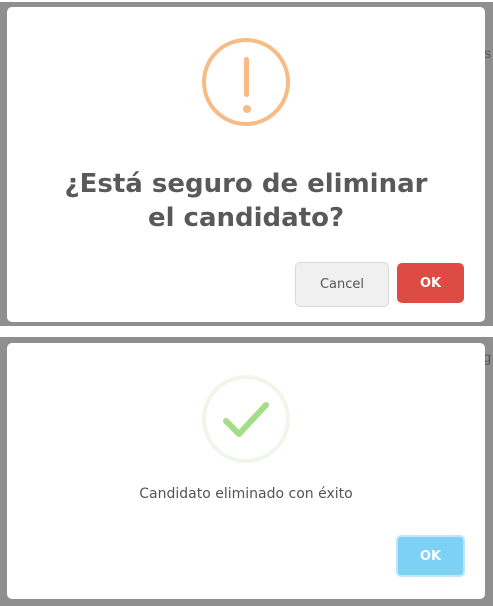  What do you see at coordinates (246, 494) in the screenshot?
I see `success-message: Candidato eliminado con éxito` at bounding box center [246, 494].